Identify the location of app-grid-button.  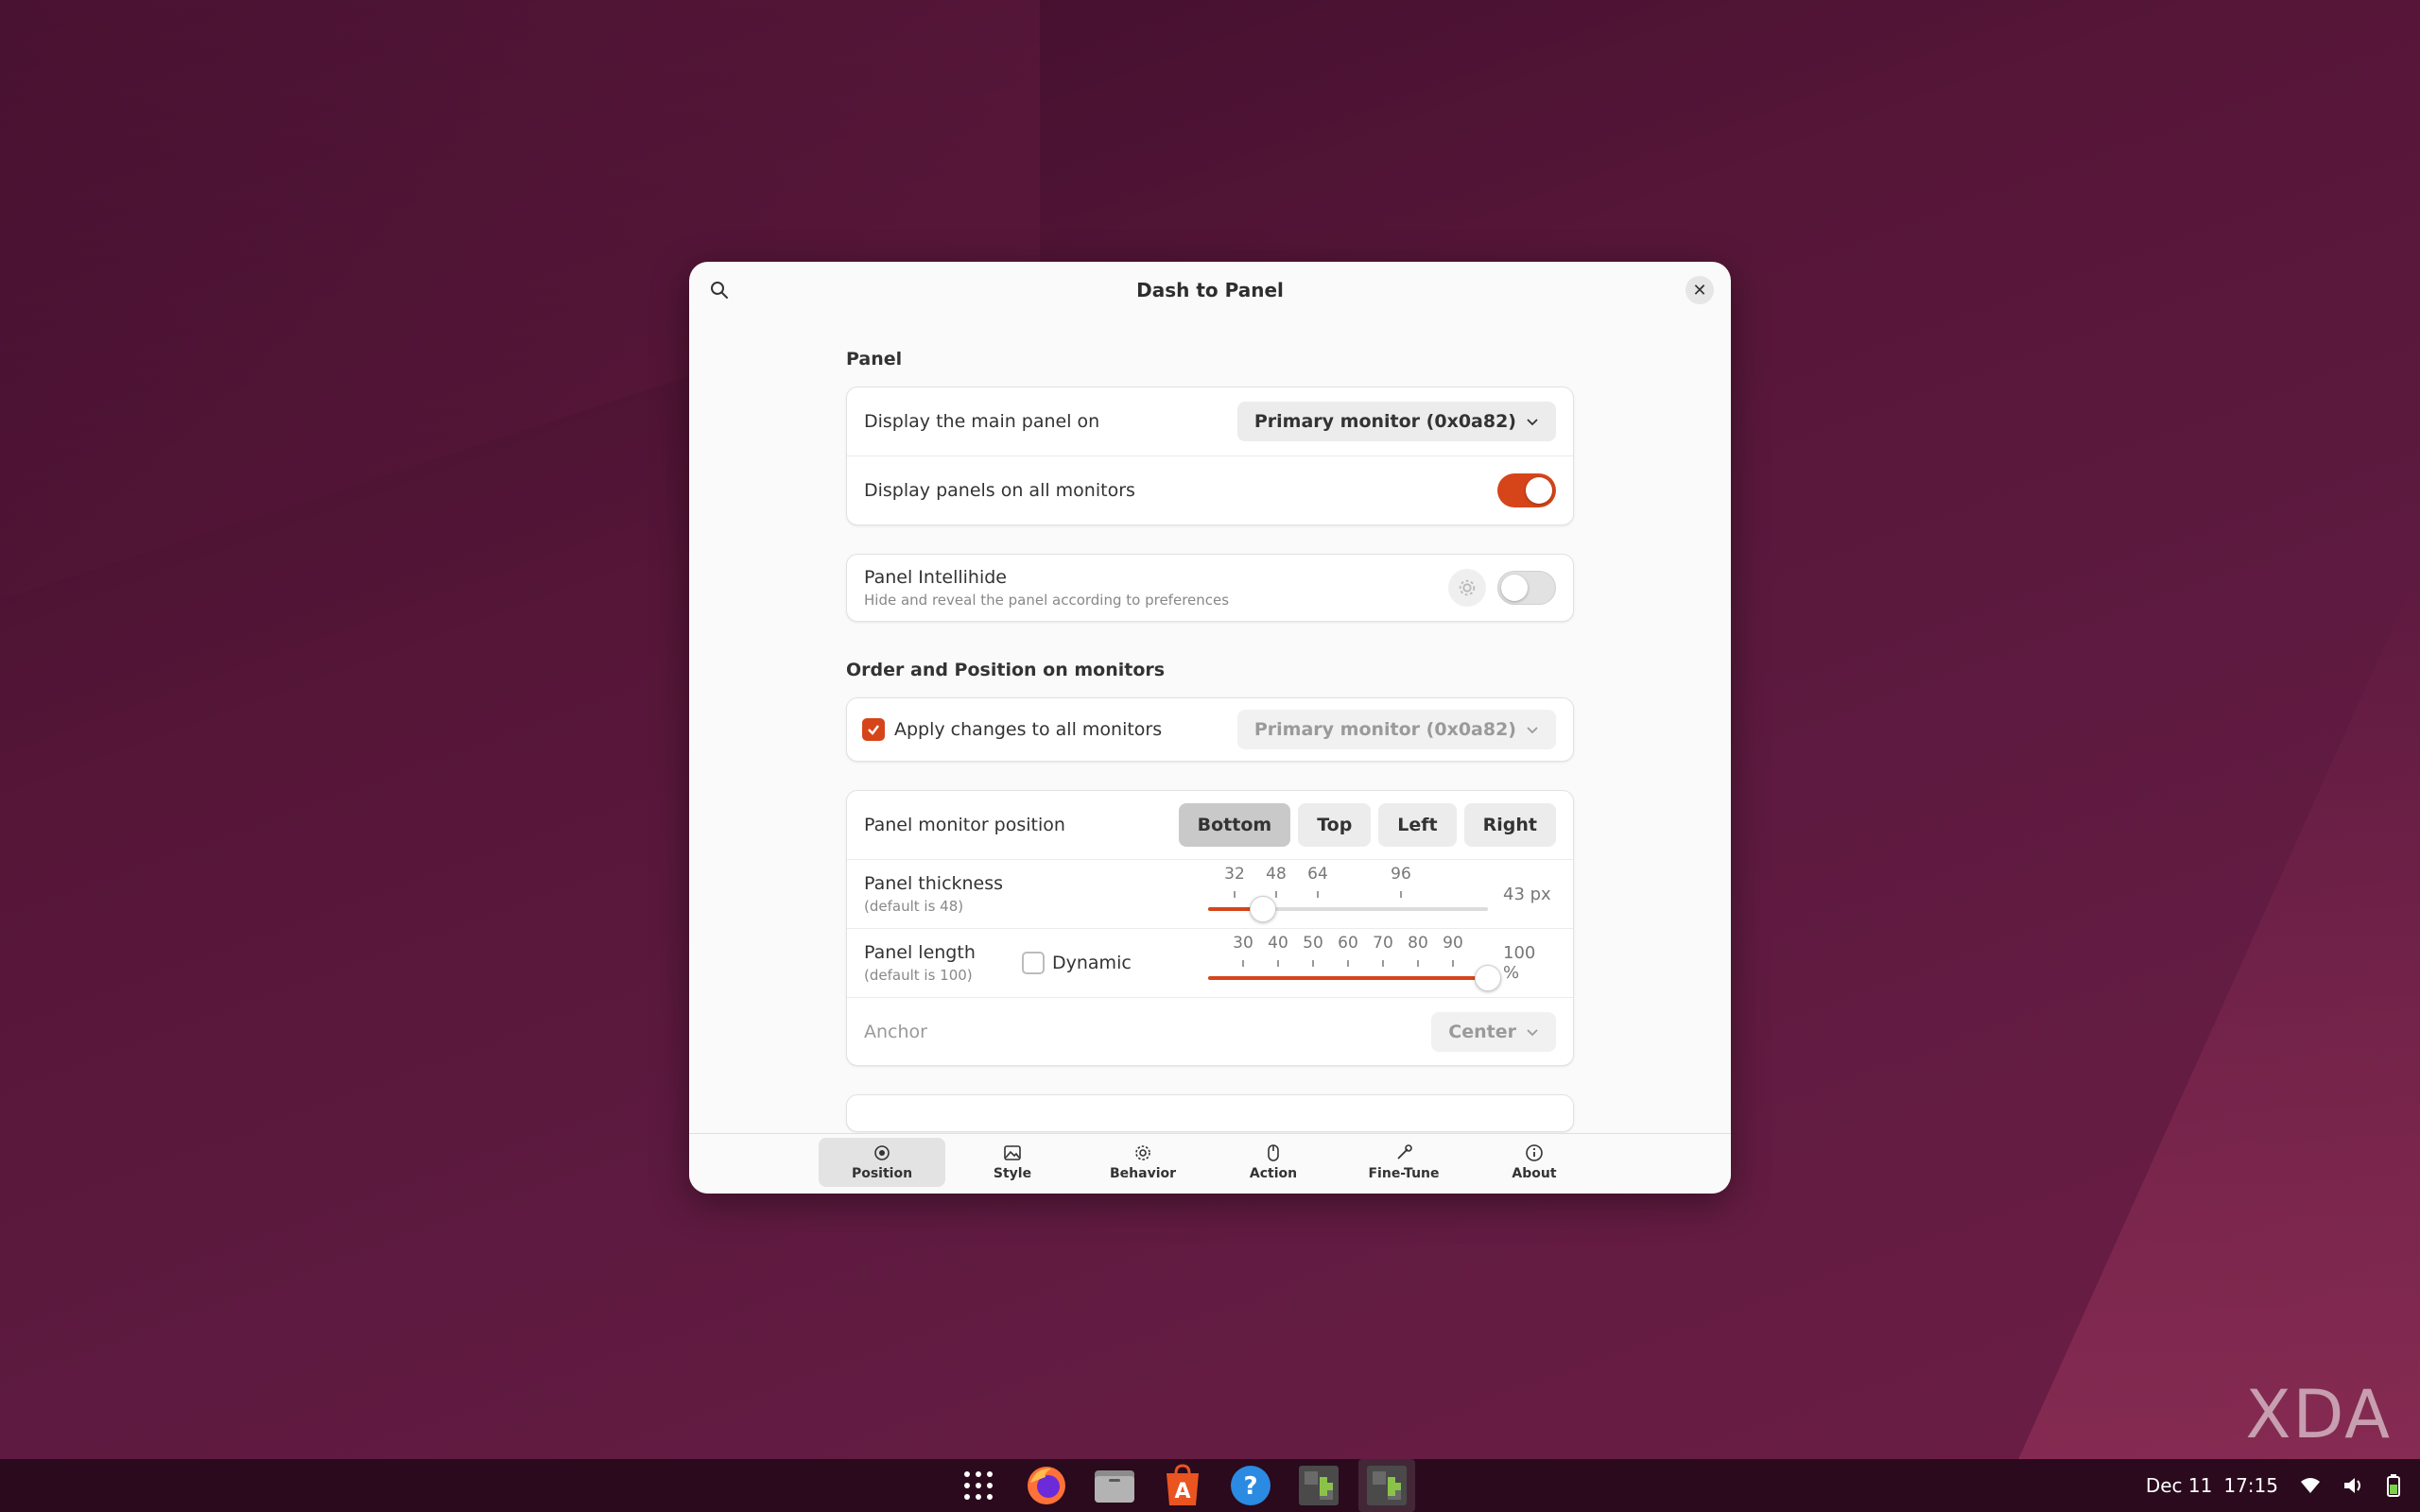
(978, 1485).